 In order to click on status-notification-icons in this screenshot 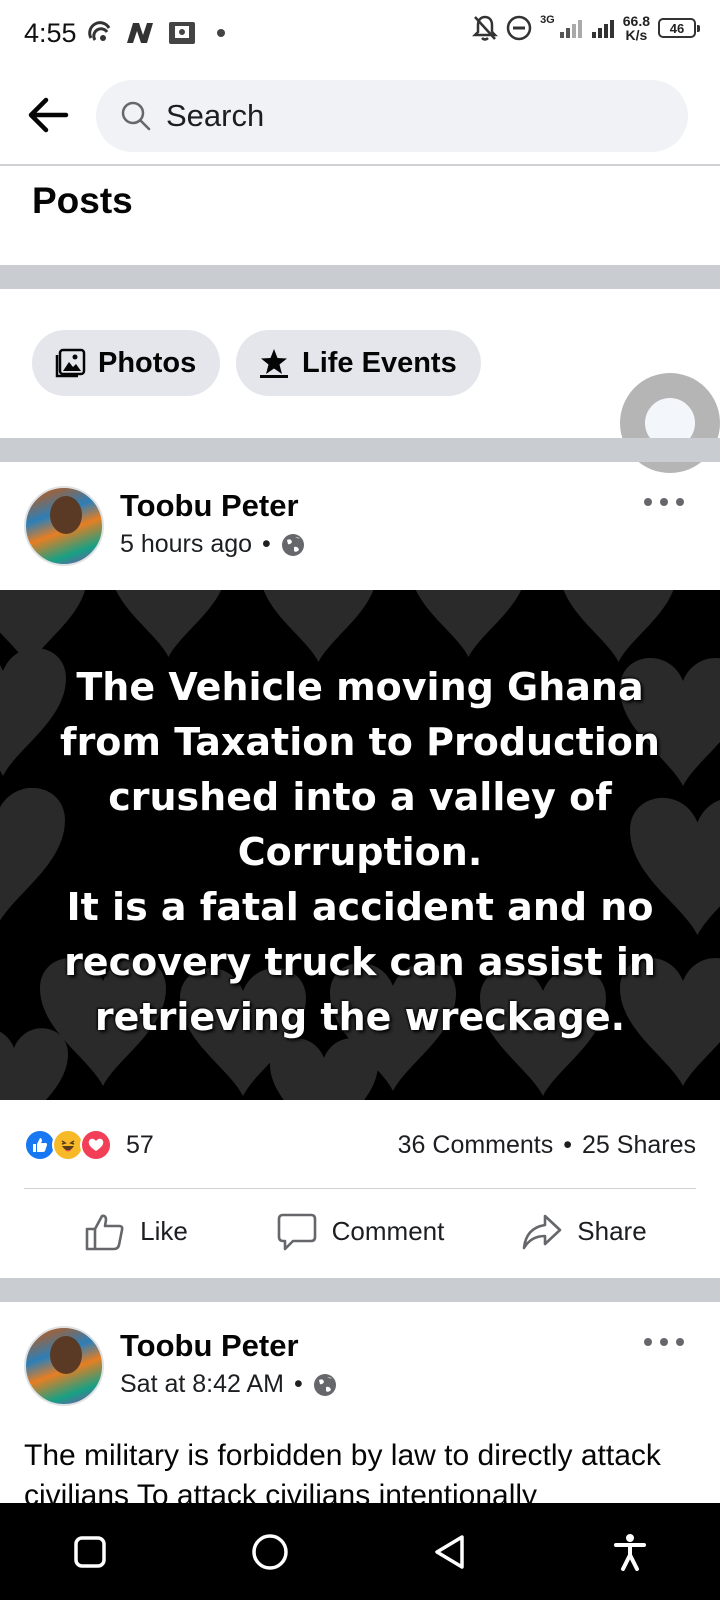, I will do `click(156, 33)`.